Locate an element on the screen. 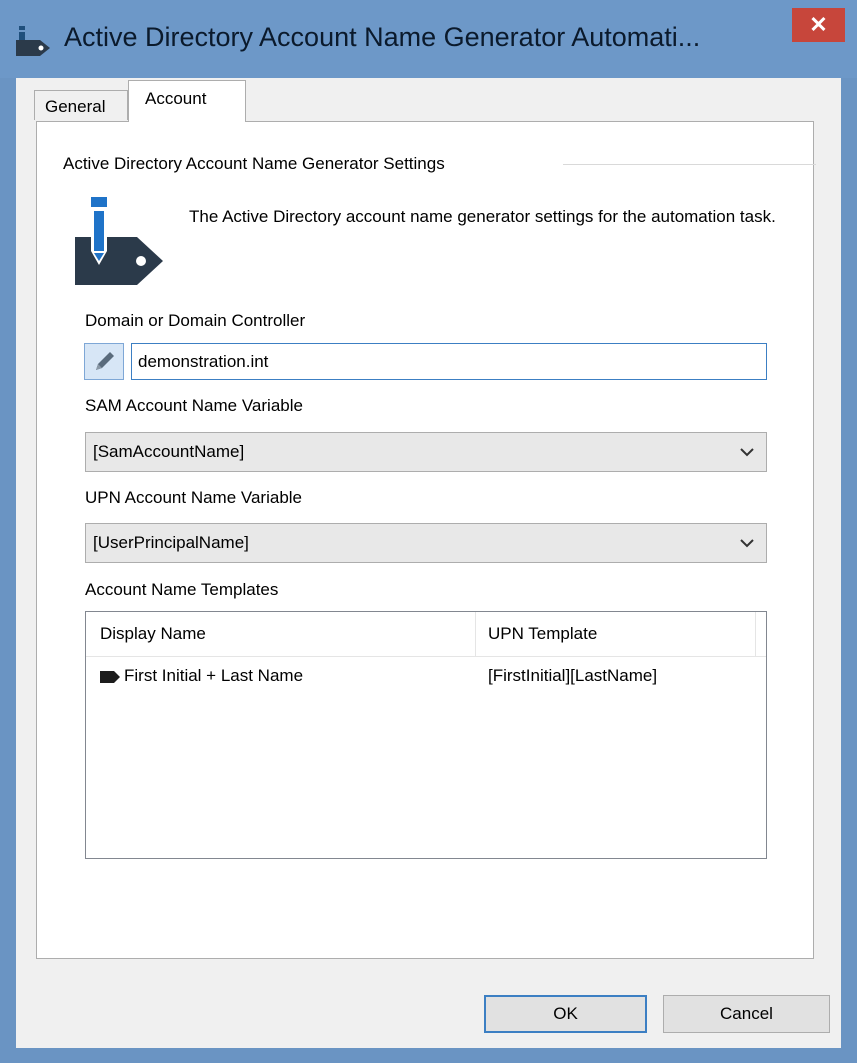 Image resolution: width=857 pixels, height=1063 pixels. upn-variable-value: [UserPrincipalName] is located at coordinates (171, 542).